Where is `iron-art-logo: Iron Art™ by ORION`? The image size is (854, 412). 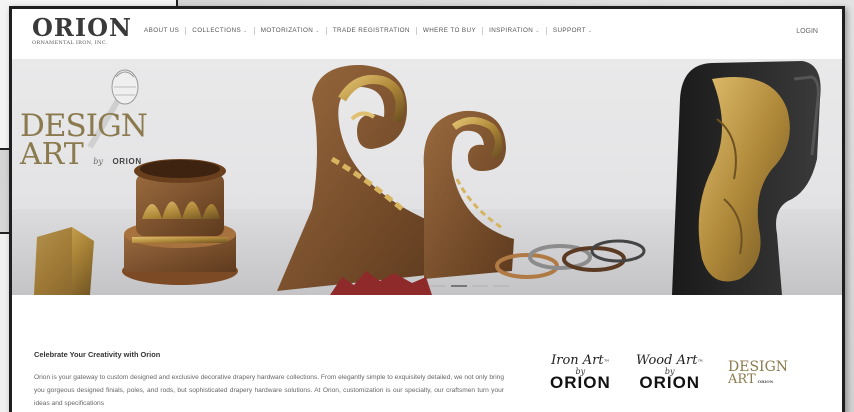 iron-art-logo: Iron Art™ by ORION is located at coordinates (580, 372).